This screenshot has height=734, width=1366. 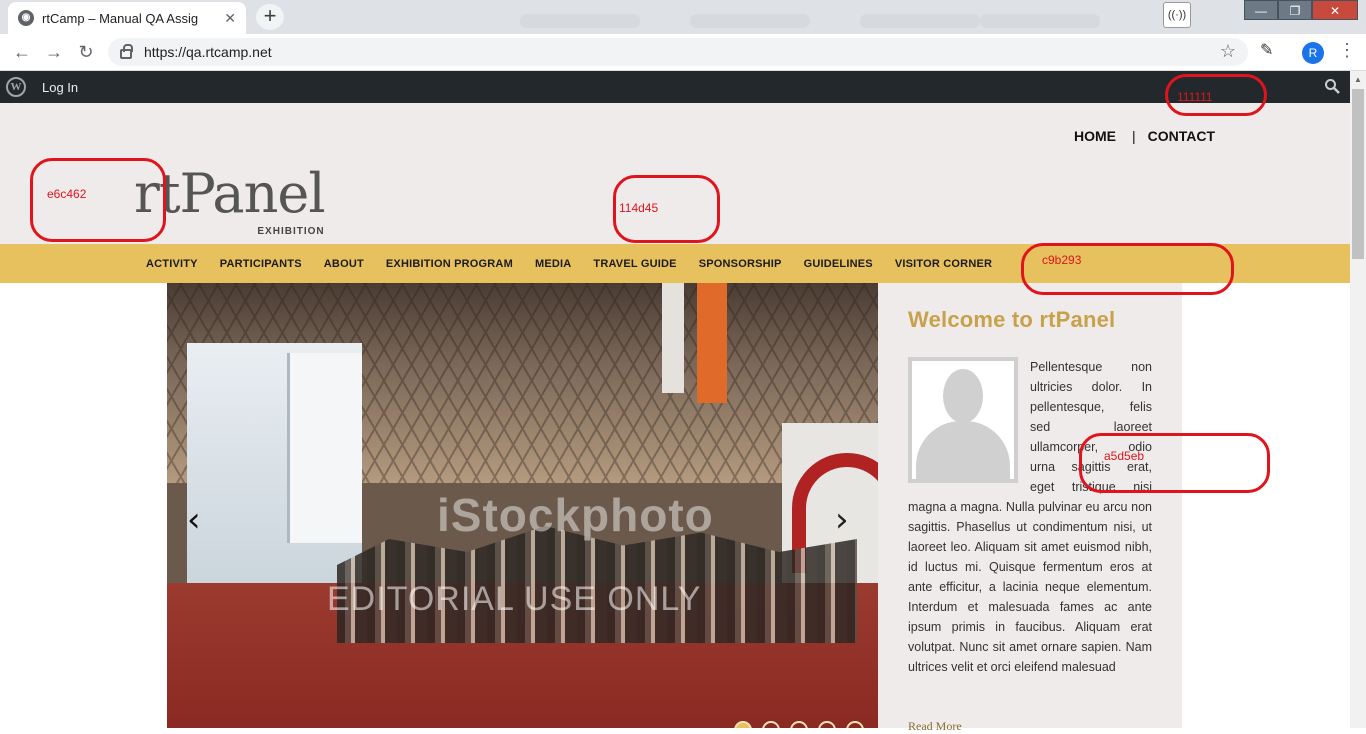 What do you see at coordinates (449, 264) in the screenshot?
I see `nav-item-exhibition-program: EXHIBITION PROGRAM` at bounding box center [449, 264].